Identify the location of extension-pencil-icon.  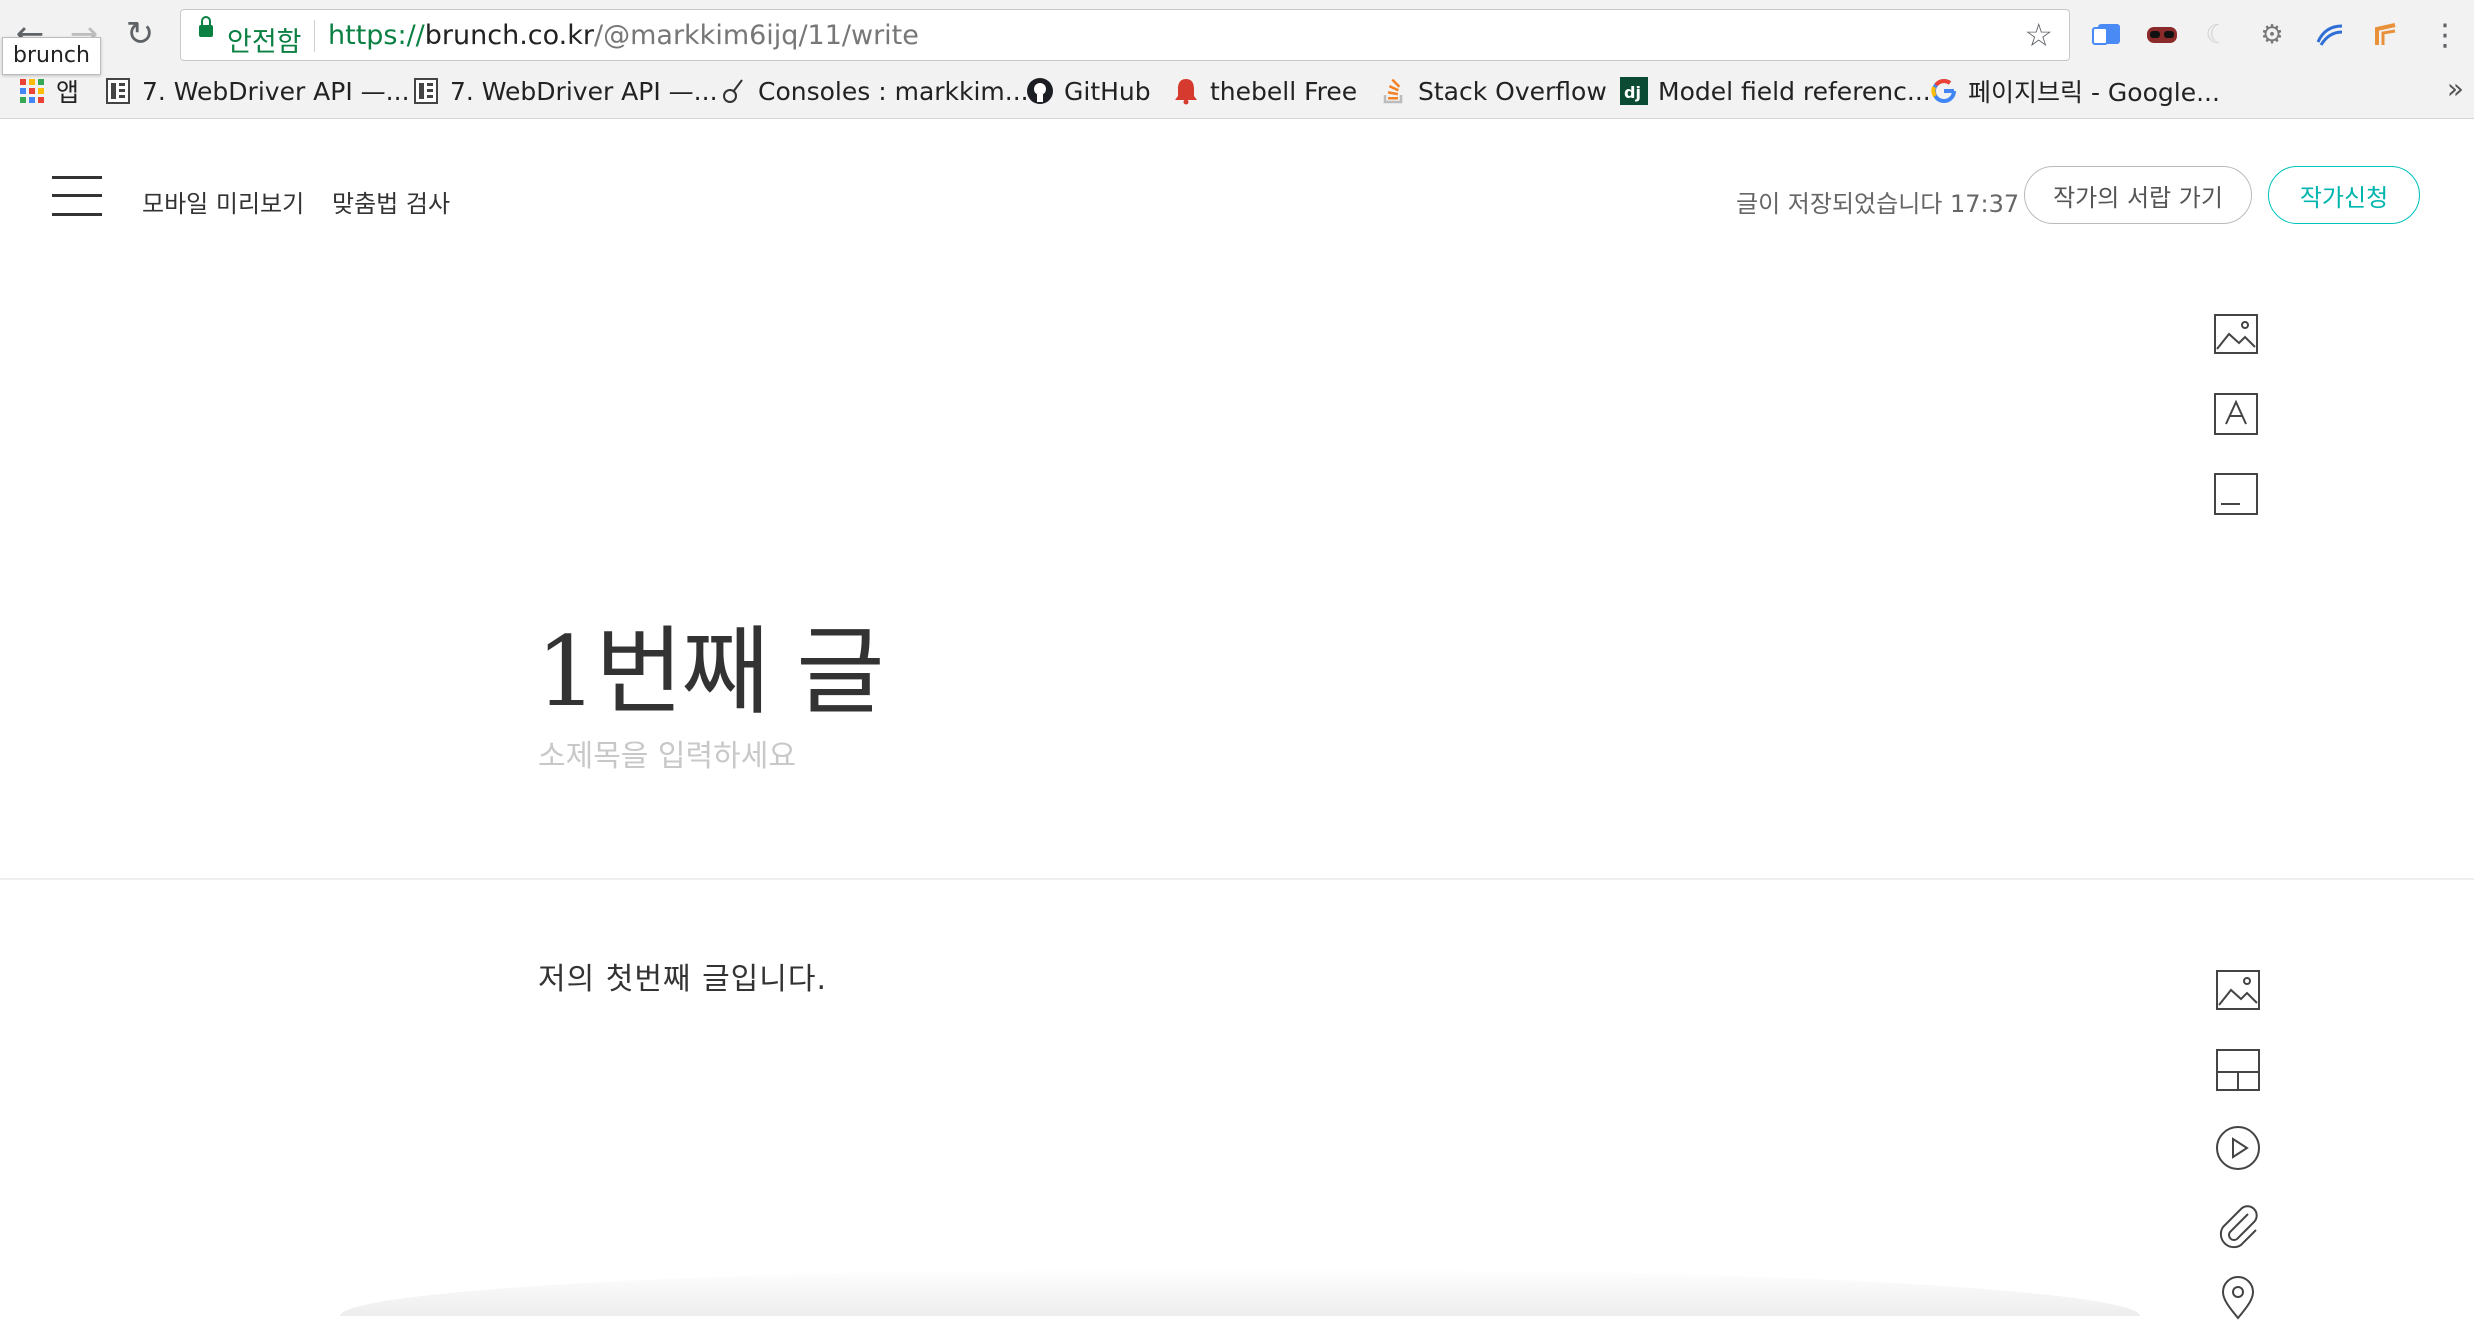
(2387, 35).